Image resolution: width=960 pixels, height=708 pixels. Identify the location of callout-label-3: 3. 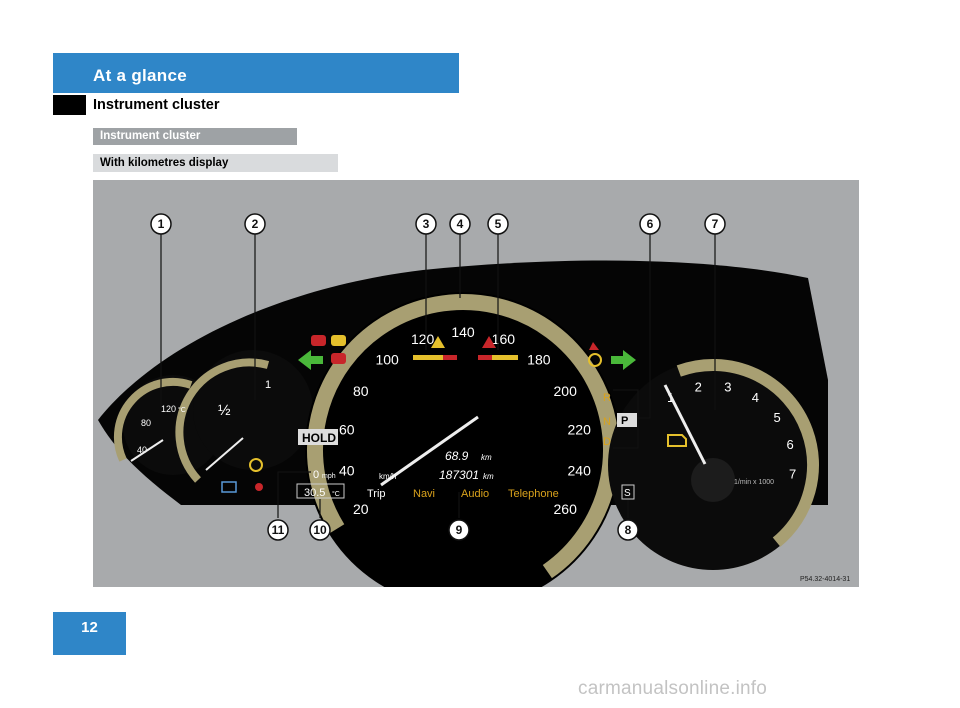
(426, 224).